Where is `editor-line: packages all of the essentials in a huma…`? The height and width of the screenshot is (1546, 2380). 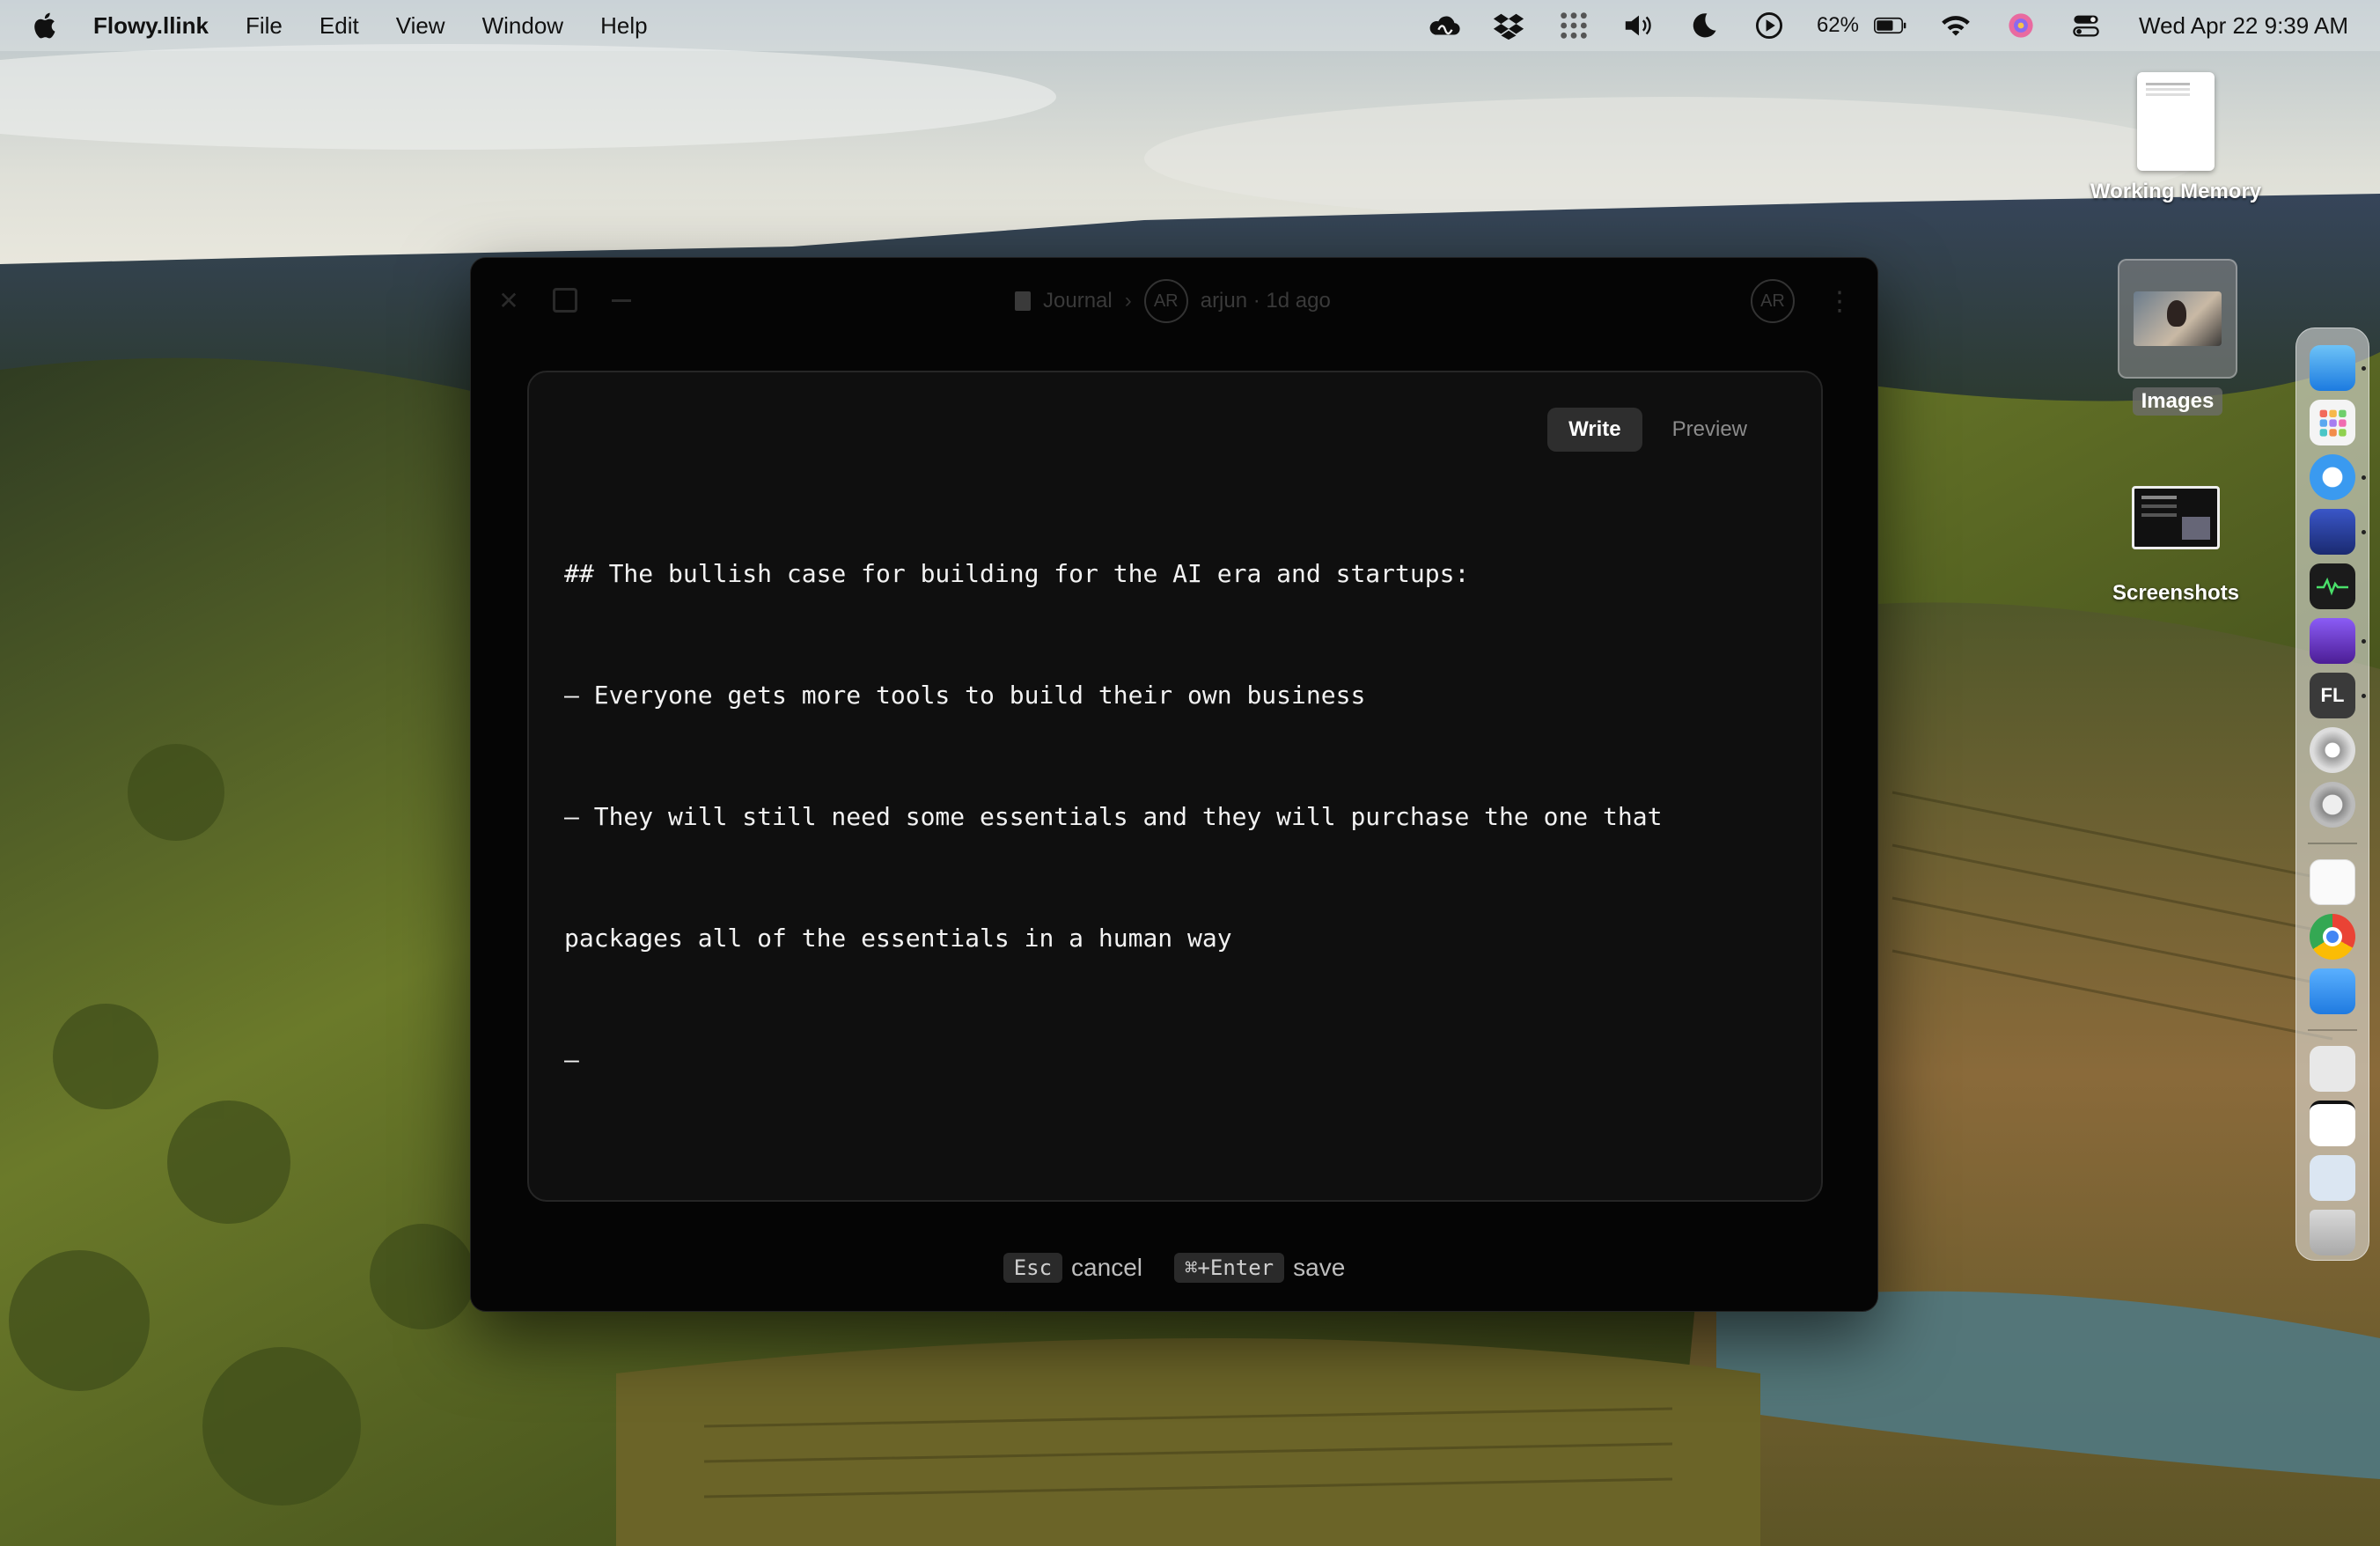
editor-line: packages all of the essentials in a huma… is located at coordinates (898, 938).